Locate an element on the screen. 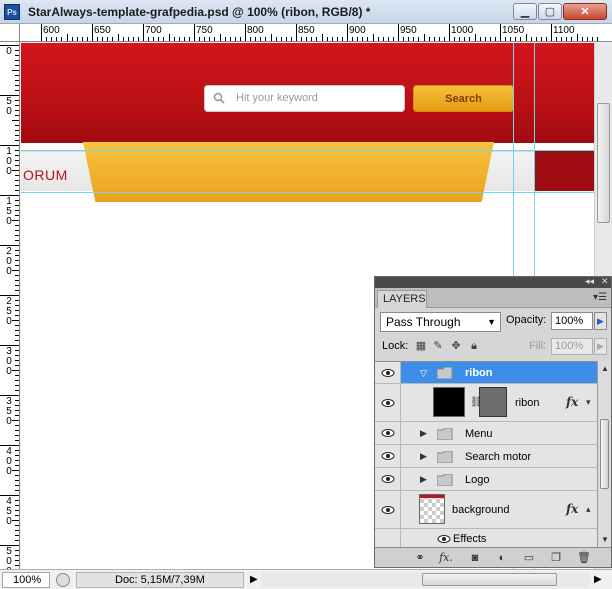  layers-scrollbar: ▲ ▼ is located at coordinates (604, 454).